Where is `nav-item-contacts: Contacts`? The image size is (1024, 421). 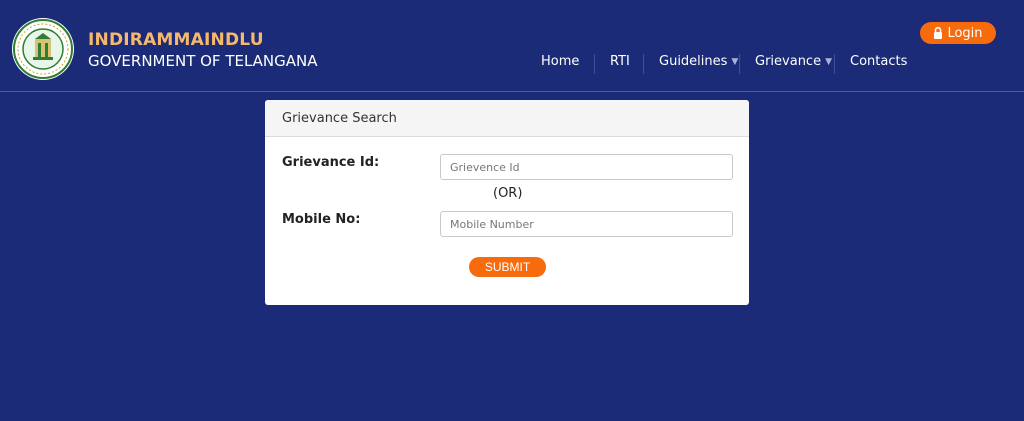
nav-item-contacts: Contacts is located at coordinates (878, 61).